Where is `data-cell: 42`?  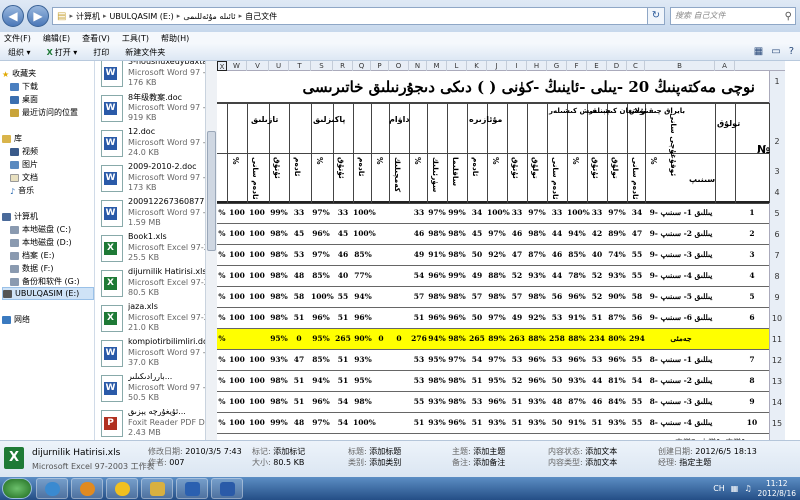 data-cell: 42 is located at coordinates (597, 234).